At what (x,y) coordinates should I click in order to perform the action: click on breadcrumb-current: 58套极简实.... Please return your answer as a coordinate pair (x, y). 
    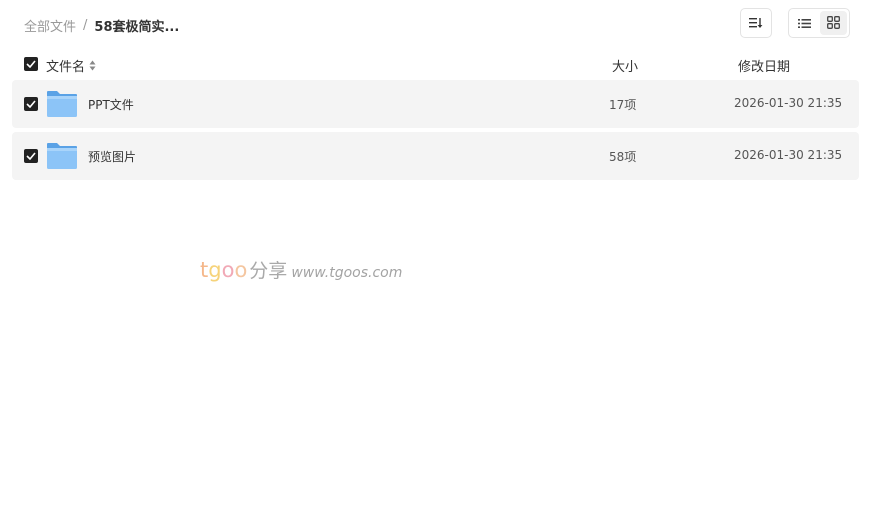
    Looking at the image, I should click on (137, 27).